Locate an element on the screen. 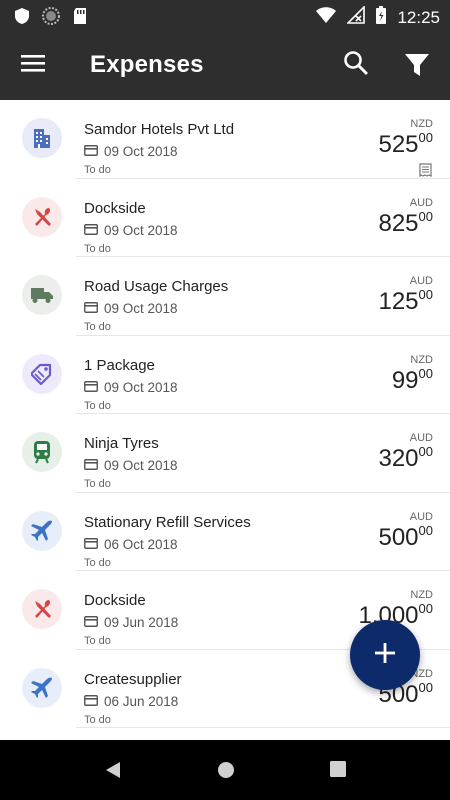  expense-row: Ninja Tyres 09 Oct 2018 To do AUD 32000 is located at coordinates (225, 453).